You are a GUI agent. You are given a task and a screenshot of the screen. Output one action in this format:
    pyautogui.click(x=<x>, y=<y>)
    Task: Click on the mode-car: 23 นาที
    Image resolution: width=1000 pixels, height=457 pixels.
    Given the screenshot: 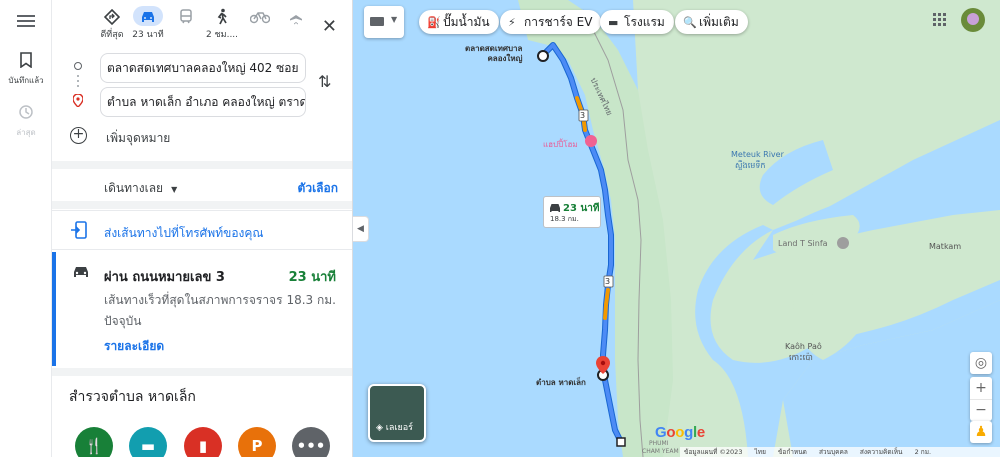 What is the action you would take?
    pyautogui.click(x=148, y=23)
    